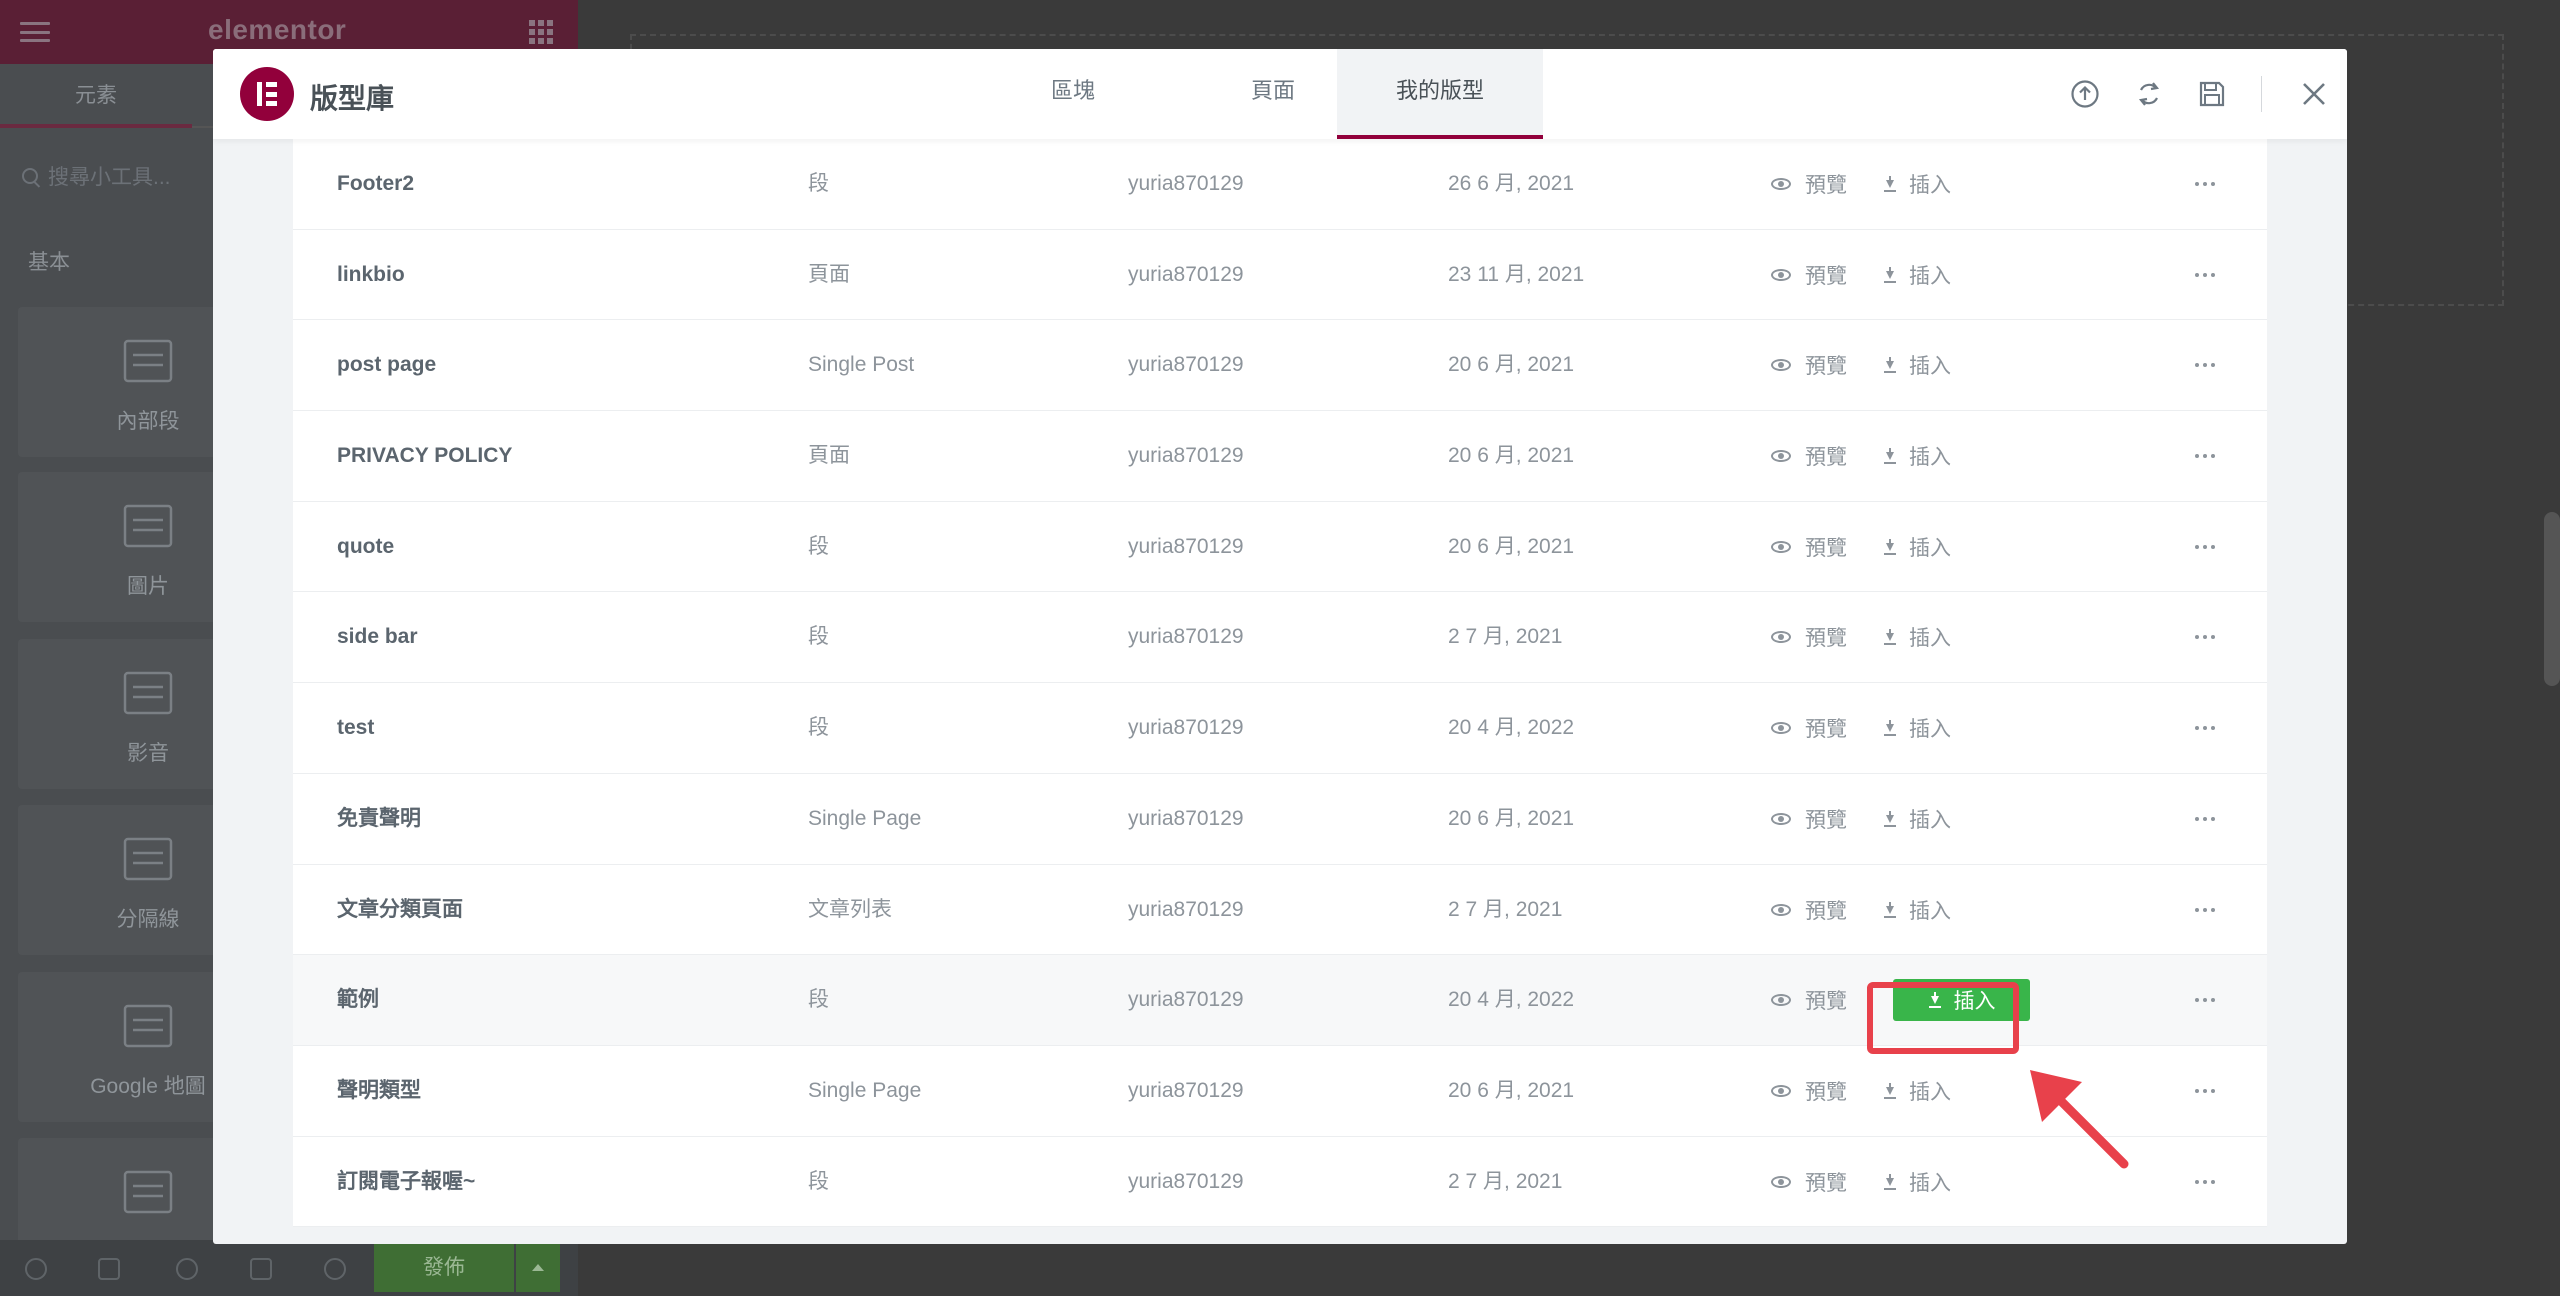 This screenshot has width=2560, height=1296. Describe the element at coordinates (1280, 275) in the screenshot. I see `table-row: linkbio 頁面 yuria870129 23 11 月, 2021 預覽 插入` at that location.